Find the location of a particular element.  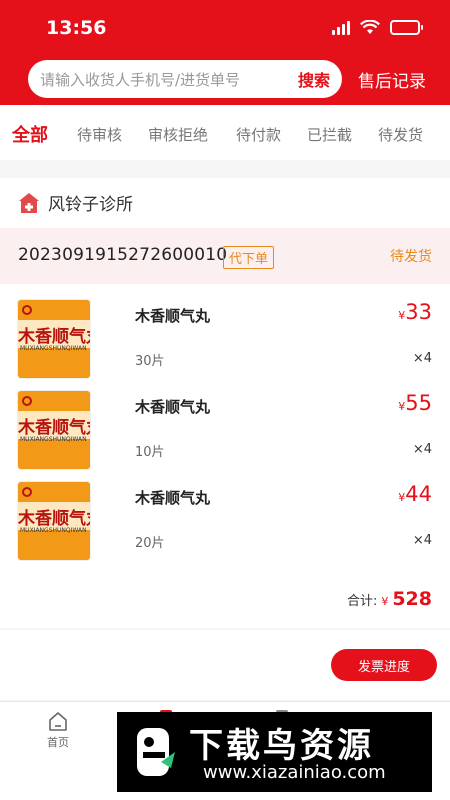

tab-pending-payment: 待付款 is located at coordinates (258, 134).